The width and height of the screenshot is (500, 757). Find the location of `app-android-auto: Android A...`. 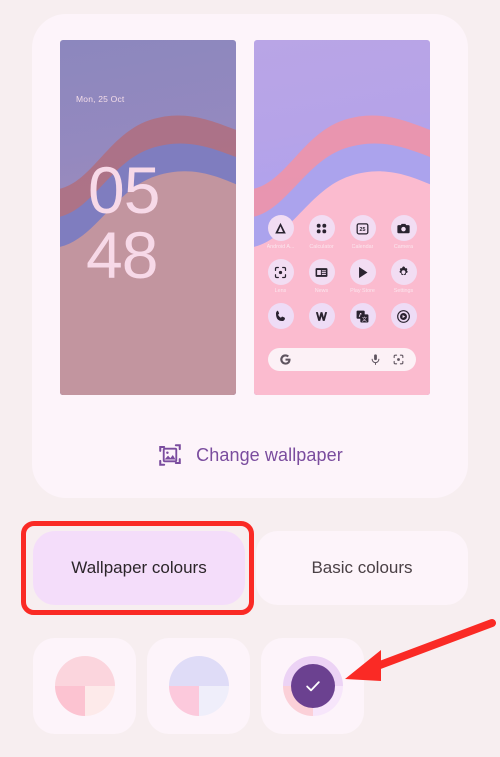

app-android-auto: Android A... is located at coordinates (281, 232).